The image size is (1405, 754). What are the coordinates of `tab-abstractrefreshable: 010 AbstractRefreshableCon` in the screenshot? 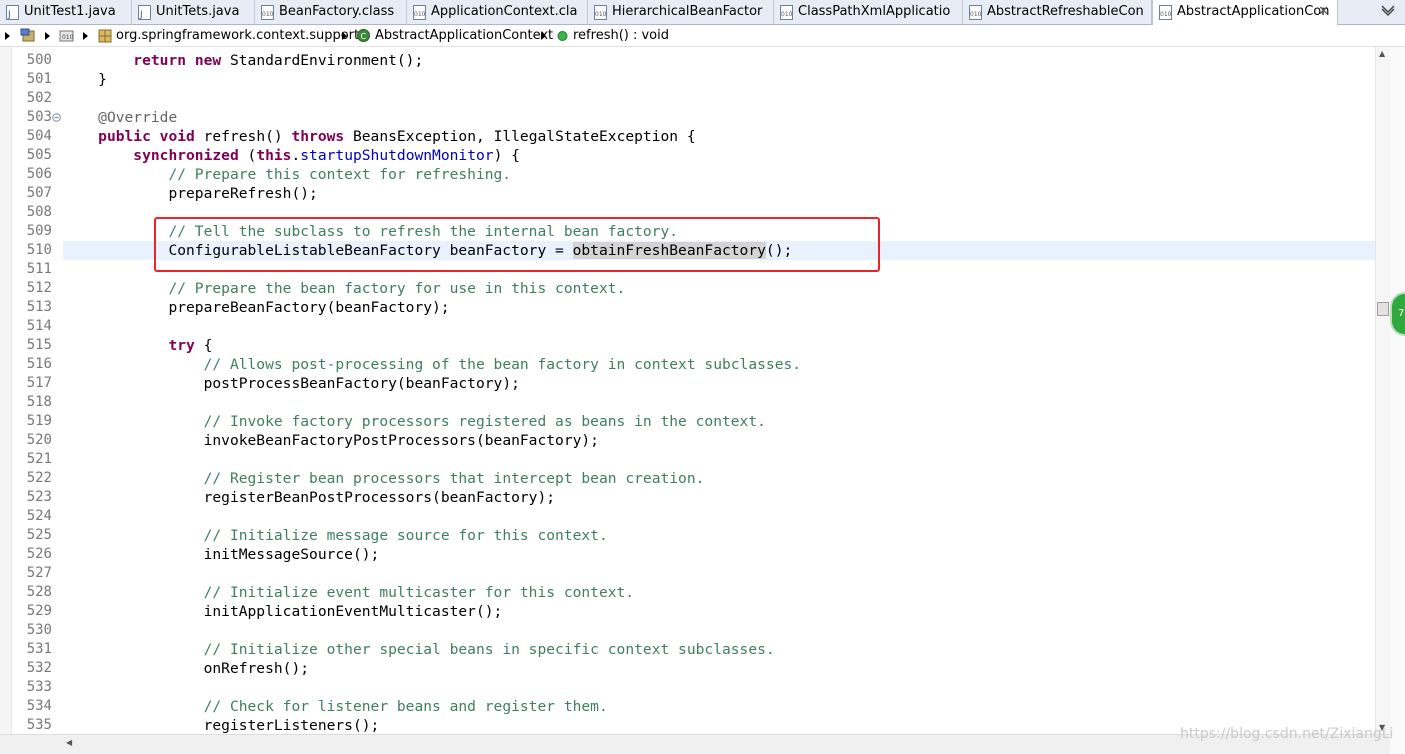 It's located at (1057, 12).